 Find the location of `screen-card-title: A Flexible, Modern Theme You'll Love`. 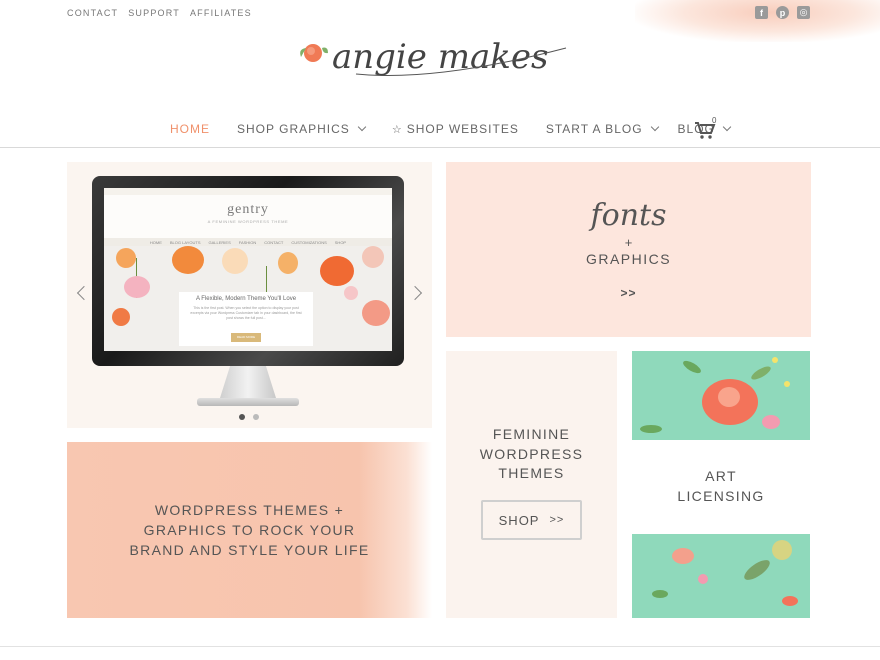

screen-card-title: A Flexible, Modern Theme You'll Love is located at coordinates (246, 299).